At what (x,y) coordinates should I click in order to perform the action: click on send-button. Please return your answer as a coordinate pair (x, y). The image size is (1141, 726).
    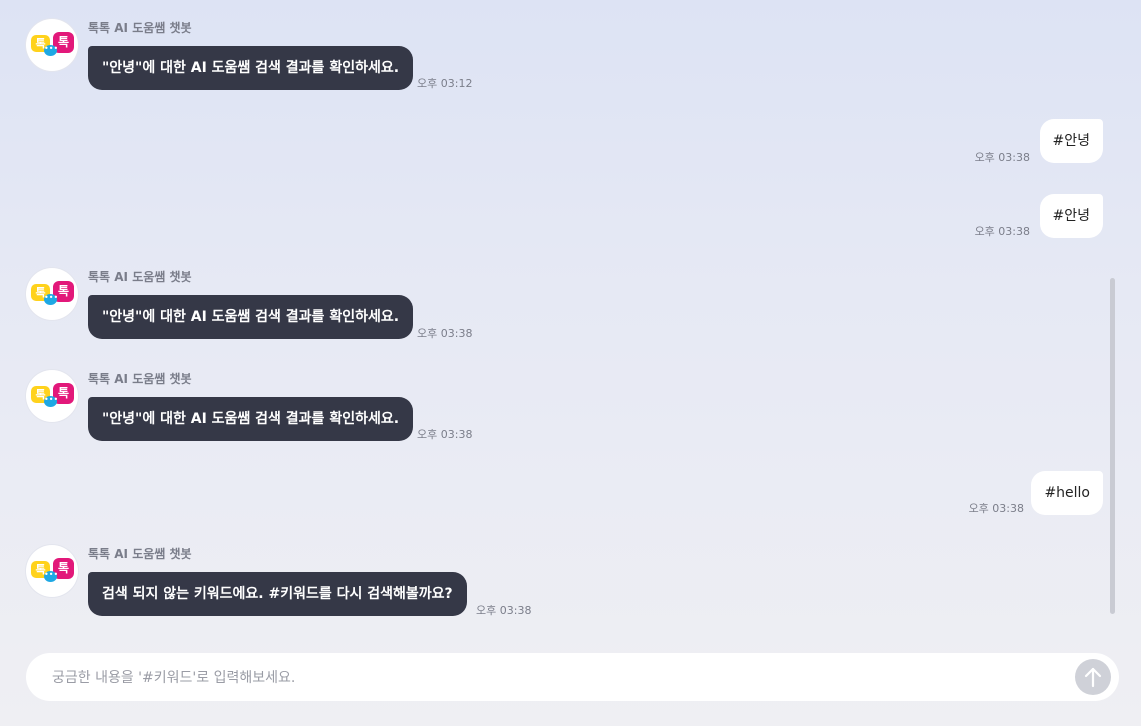
    Looking at the image, I should click on (1093, 677).